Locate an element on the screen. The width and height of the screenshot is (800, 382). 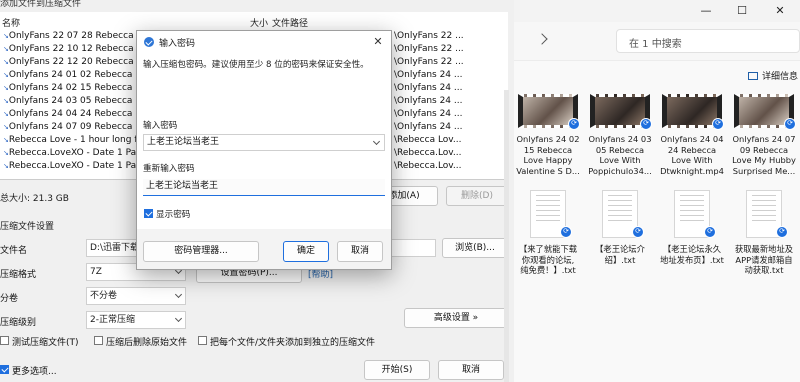
file-row: ↘Onlyfans 24 02 15 Rebecca Lov is located at coordinates (77, 88).